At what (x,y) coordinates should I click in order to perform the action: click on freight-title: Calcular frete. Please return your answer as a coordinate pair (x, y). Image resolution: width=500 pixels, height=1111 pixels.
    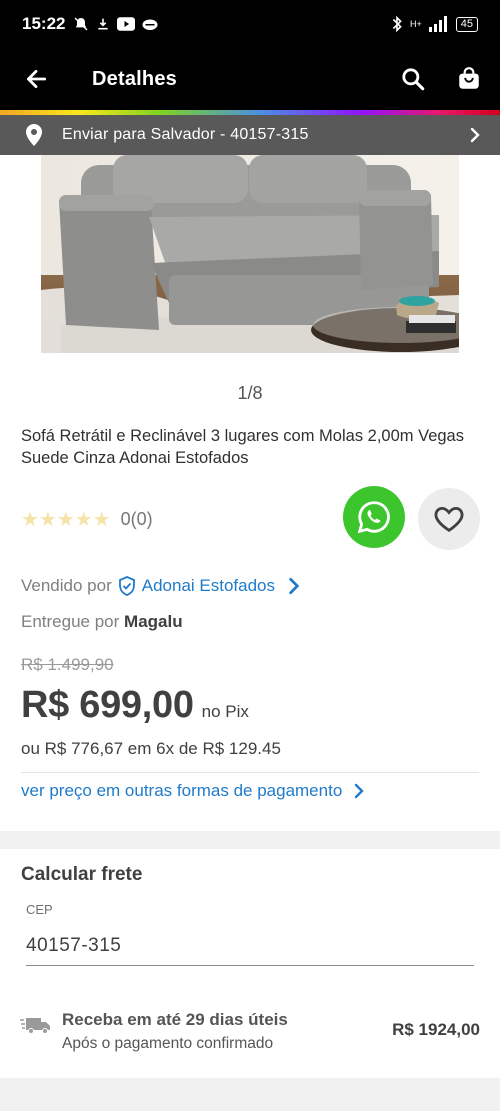
    Looking at the image, I should click on (82, 874).